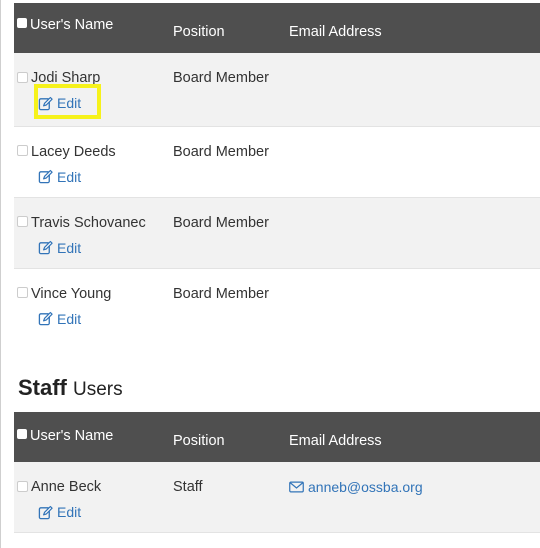 The height and width of the screenshot is (548, 540). I want to click on envelope-icon, so click(296, 487).